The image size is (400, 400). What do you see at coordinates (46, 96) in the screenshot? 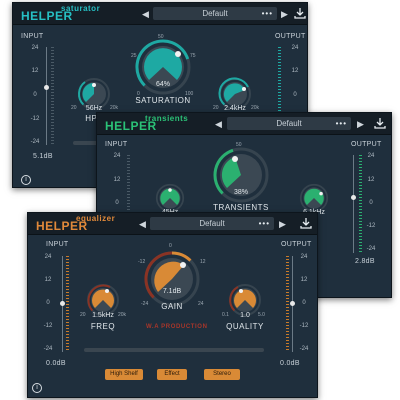
I see `input-fader-track` at bounding box center [46, 96].